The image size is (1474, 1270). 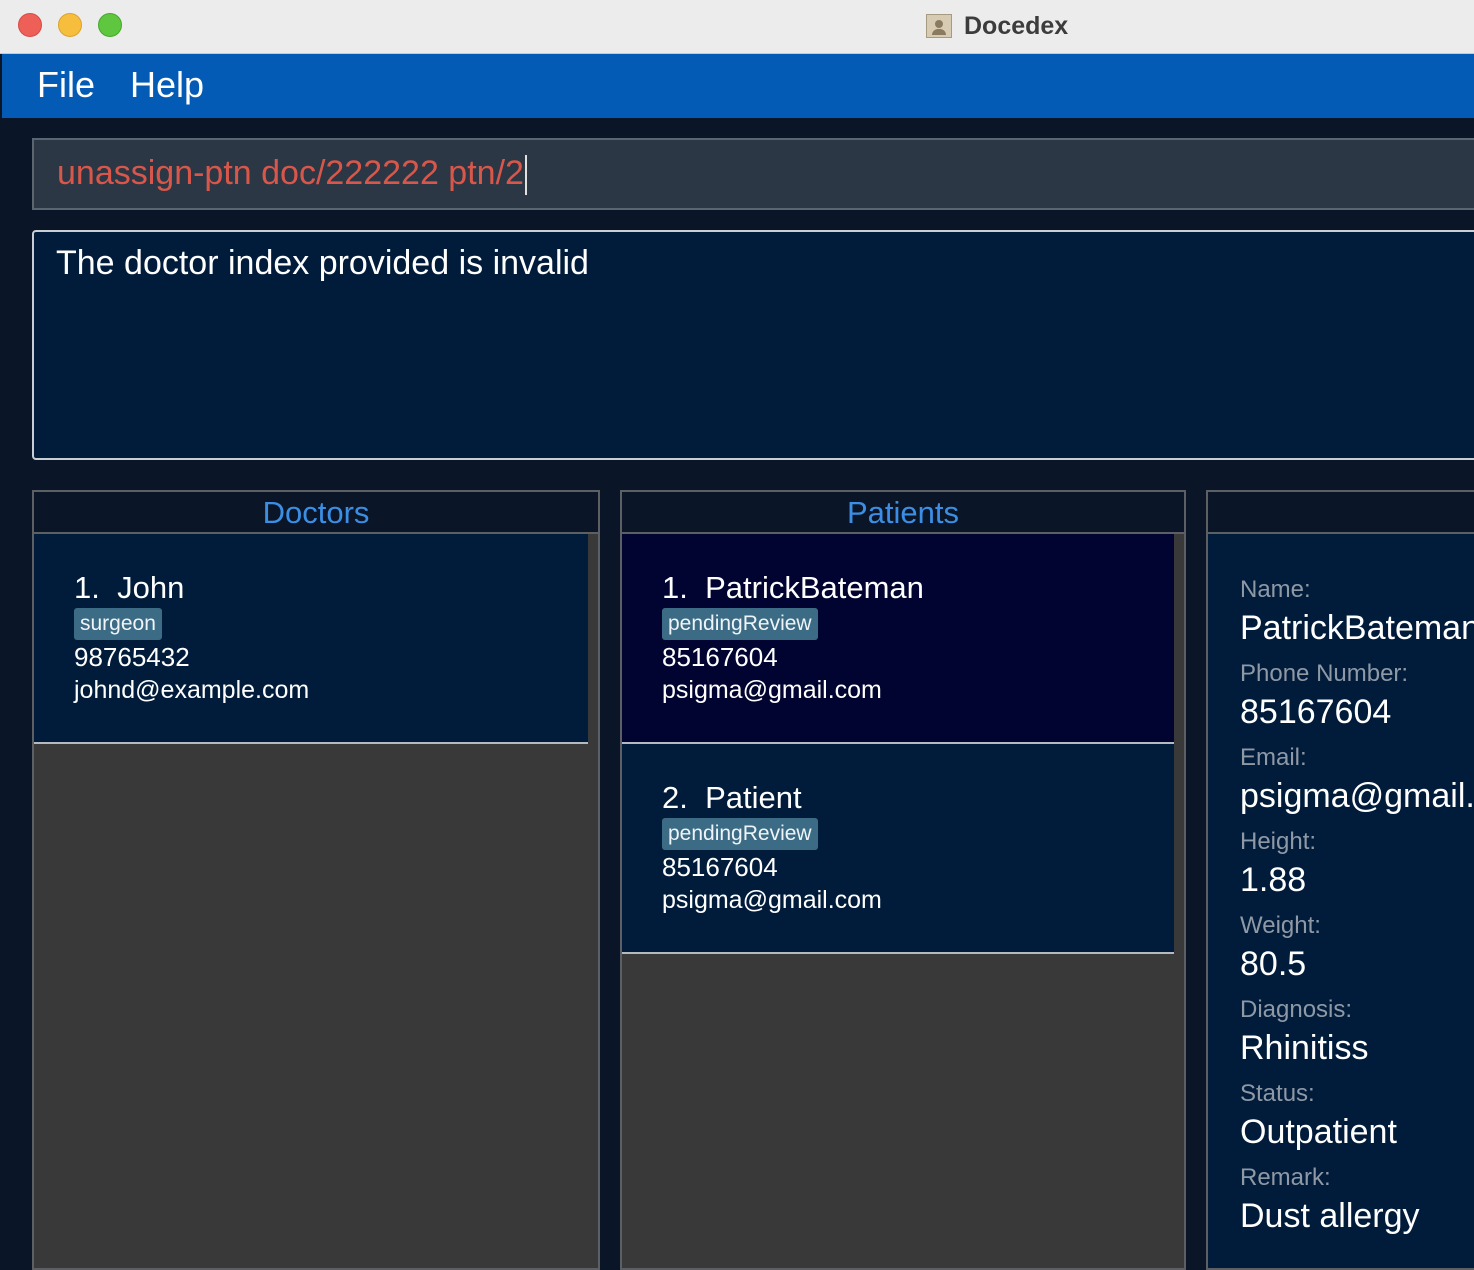 What do you see at coordinates (737, 27) in the screenshot?
I see `window-titlebar: Docedex` at bounding box center [737, 27].